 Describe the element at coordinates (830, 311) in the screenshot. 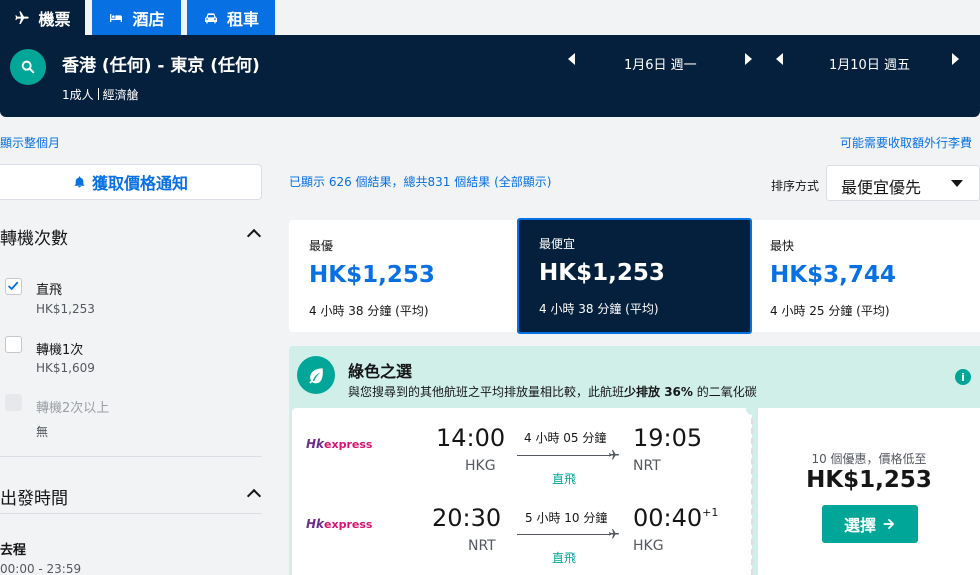

I see `price-tab-duration: 4 小時 25 分鐘 (平均)` at that location.